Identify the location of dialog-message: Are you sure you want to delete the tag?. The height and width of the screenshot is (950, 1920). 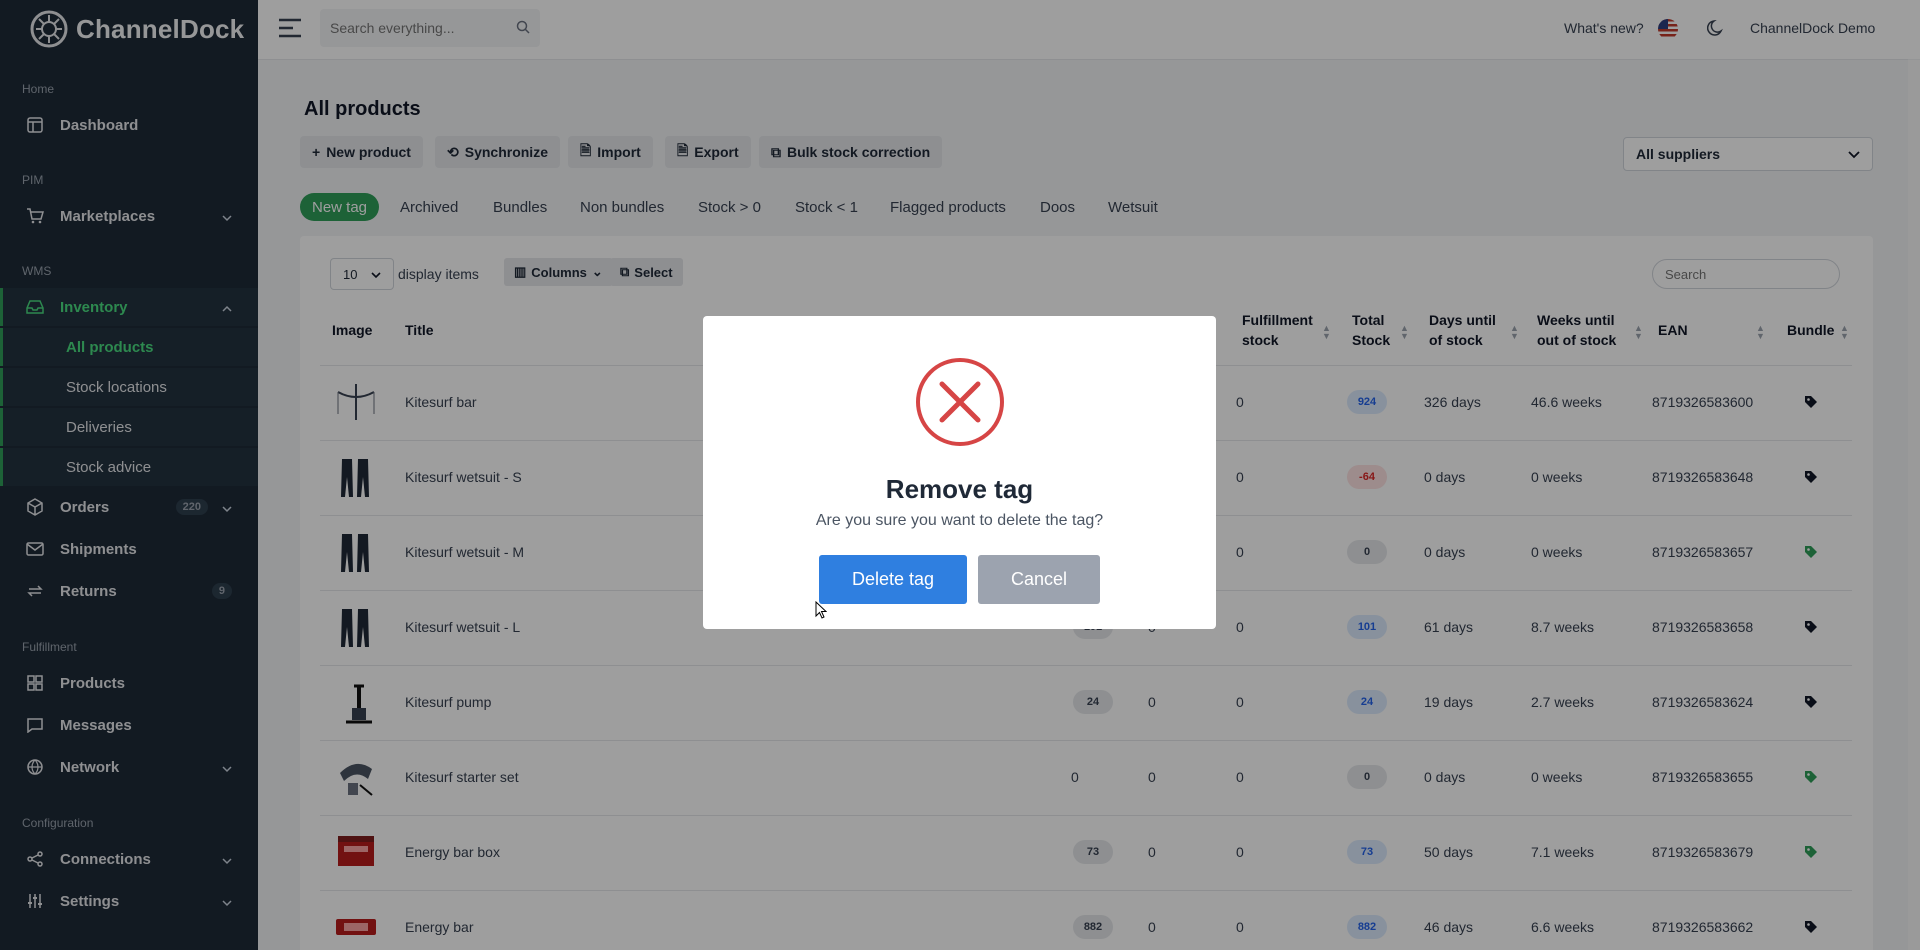
(959, 520).